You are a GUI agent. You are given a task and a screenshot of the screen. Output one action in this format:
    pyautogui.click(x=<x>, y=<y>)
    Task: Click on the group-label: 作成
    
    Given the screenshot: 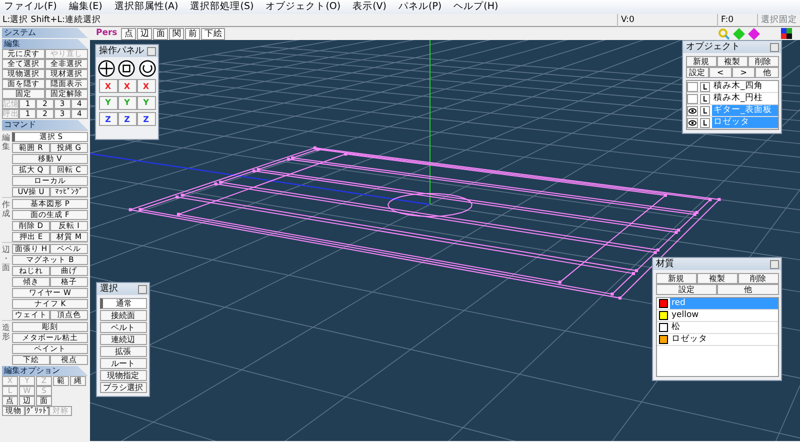 What is the action you would take?
    pyautogui.click(x=6, y=209)
    